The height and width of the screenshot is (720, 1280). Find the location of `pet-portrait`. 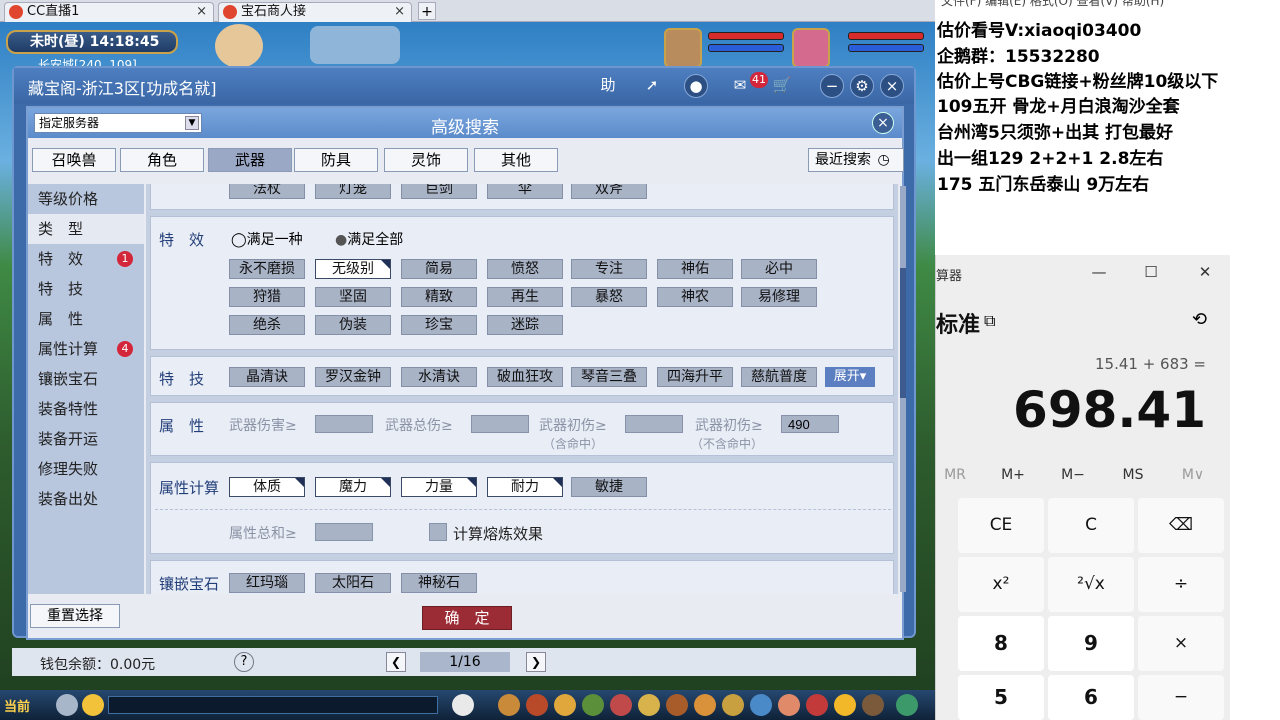

pet-portrait is located at coordinates (683, 48).